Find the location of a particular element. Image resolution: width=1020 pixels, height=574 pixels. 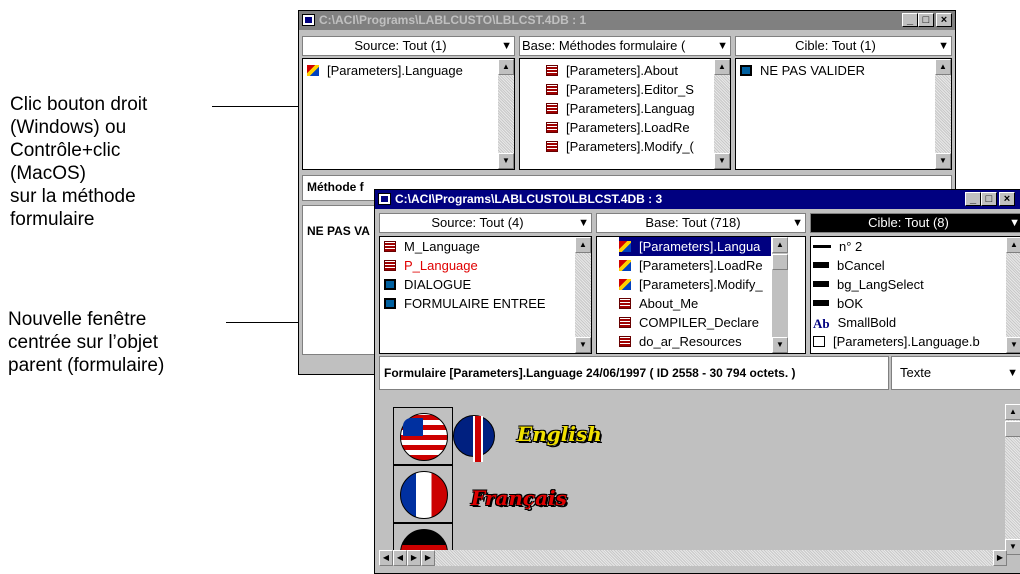

list-item-label: About_Me is located at coordinates (669, 303).